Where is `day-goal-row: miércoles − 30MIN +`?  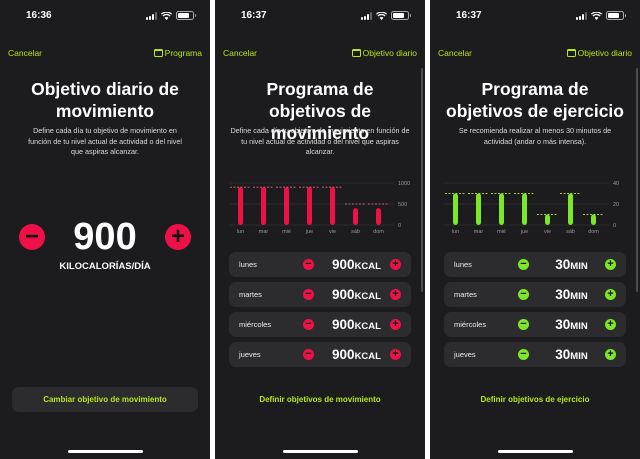
day-goal-row: miércoles − 30MIN + is located at coordinates (535, 324).